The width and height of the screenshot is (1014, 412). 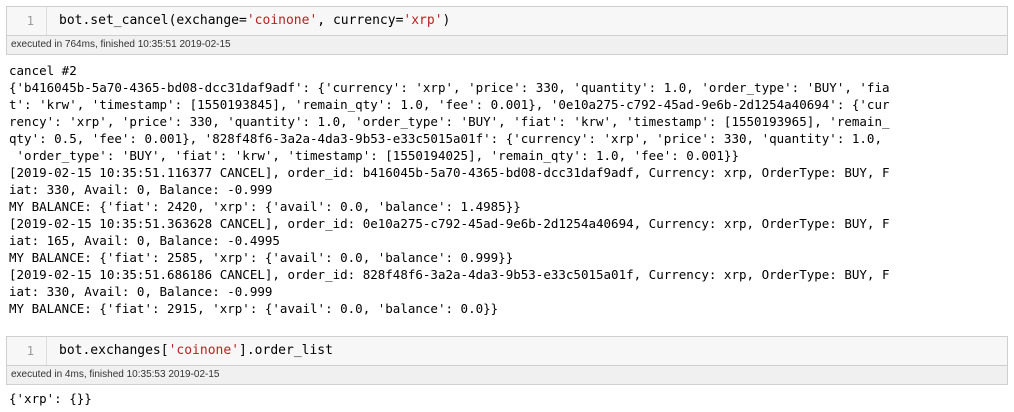 I want to click on code-string: 'xrp', so click(x=423, y=20).